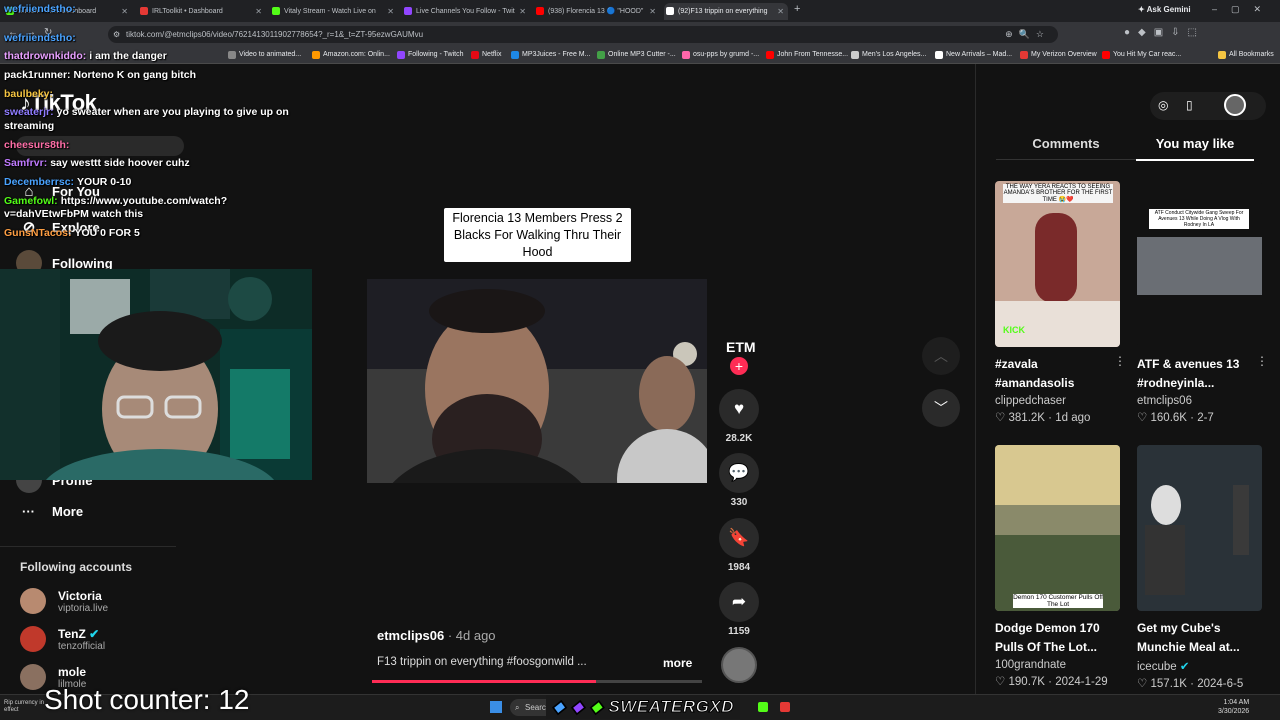 The height and width of the screenshot is (720, 1280). What do you see at coordinates (1057, 528) in the screenshot?
I see `video-thumbnail: Demon 170 Customer Pulls Off The Lot` at bounding box center [1057, 528].